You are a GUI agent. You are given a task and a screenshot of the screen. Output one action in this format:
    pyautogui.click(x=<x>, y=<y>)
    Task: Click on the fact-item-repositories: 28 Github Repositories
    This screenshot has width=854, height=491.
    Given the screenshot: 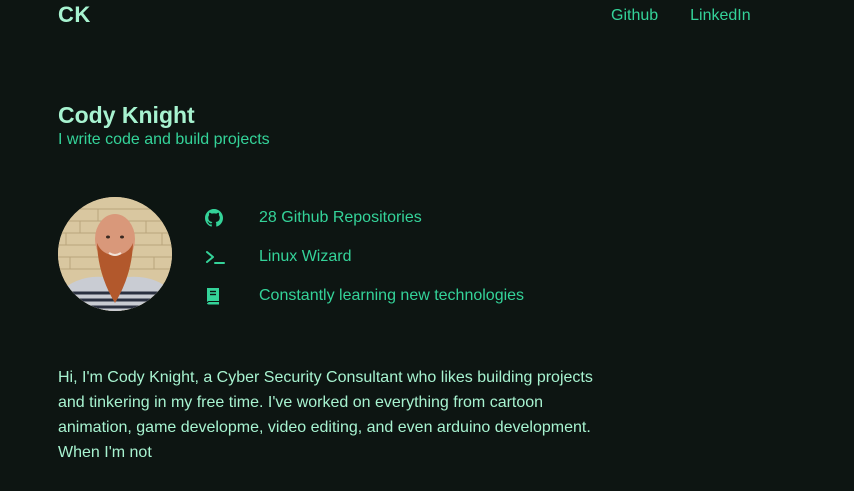 What is the action you would take?
    pyautogui.click(x=364, y=218)
    